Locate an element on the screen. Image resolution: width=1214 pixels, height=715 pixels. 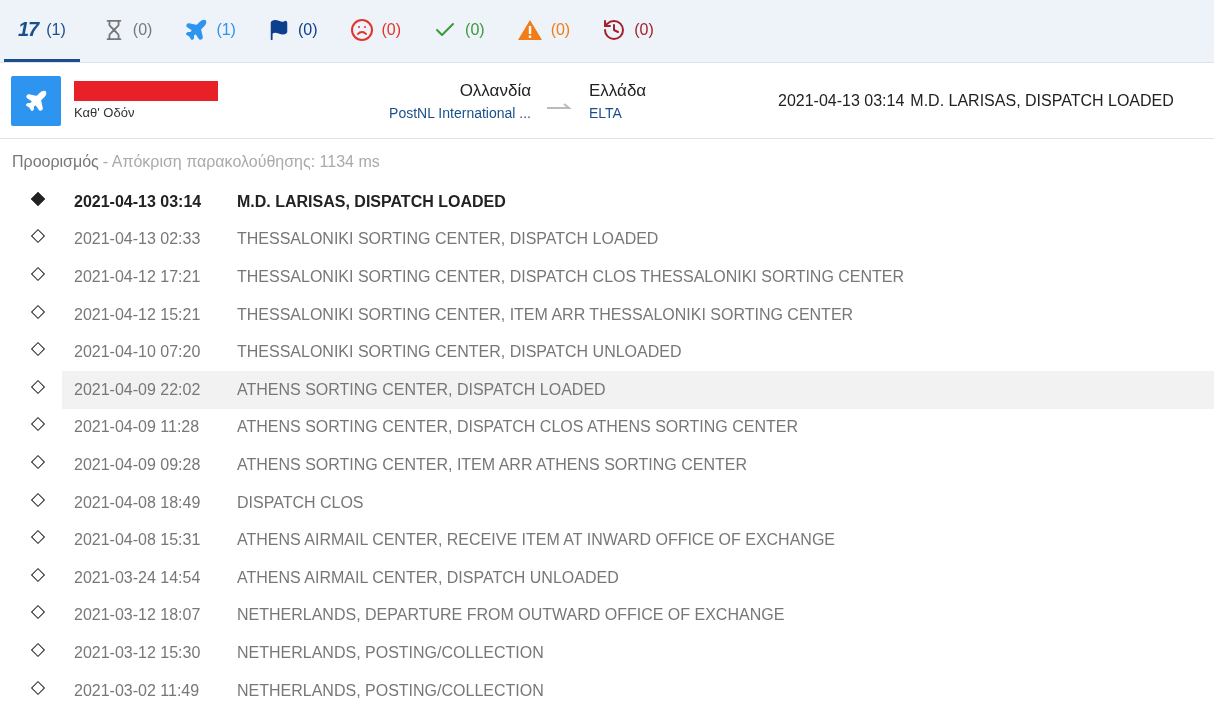
event-time: 2021-04-13 02:33 is located at coordinates (137, 239).